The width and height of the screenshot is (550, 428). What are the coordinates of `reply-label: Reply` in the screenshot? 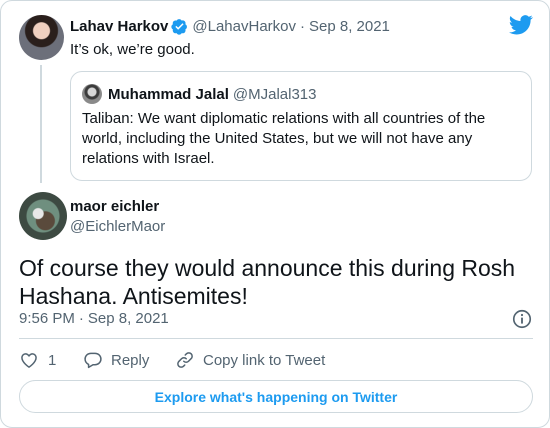 It's located at (130, 360).